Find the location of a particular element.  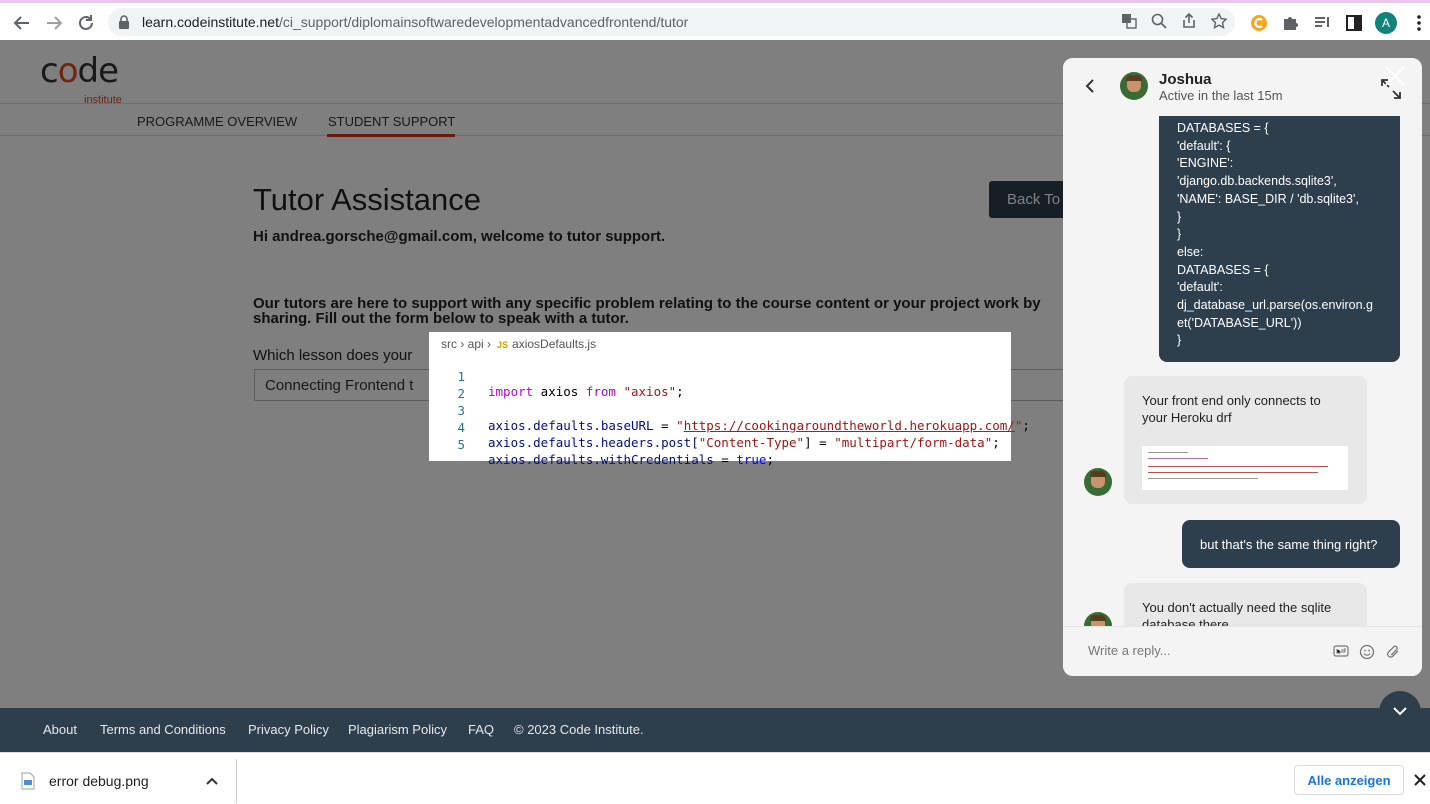

extensions-puzzle-icon is located at coordinates (1290, 23).